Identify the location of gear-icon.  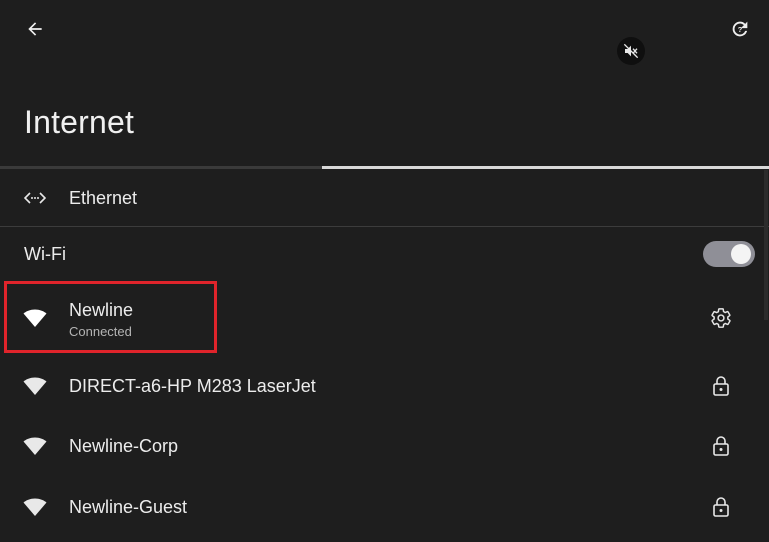
(721, 318).